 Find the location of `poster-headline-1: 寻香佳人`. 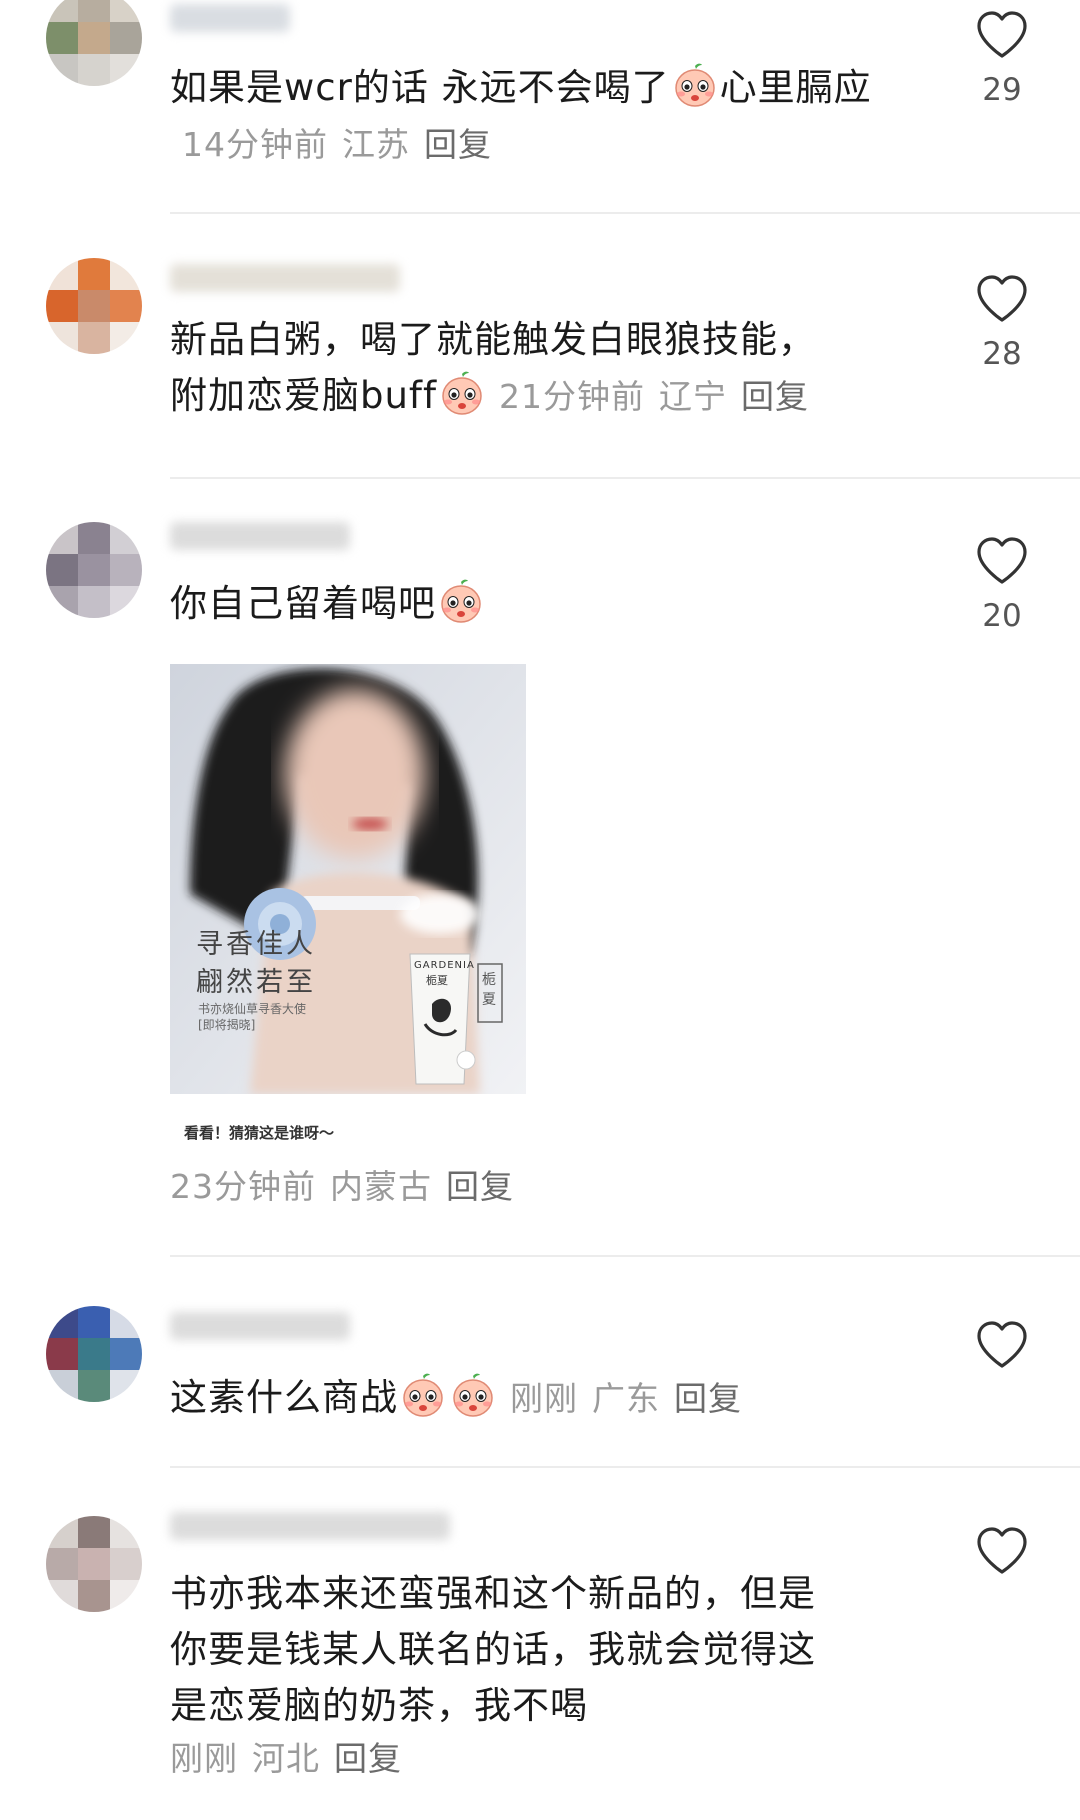

poster-headline-1: 寻香佳人 is located at coordinates (256, 944).